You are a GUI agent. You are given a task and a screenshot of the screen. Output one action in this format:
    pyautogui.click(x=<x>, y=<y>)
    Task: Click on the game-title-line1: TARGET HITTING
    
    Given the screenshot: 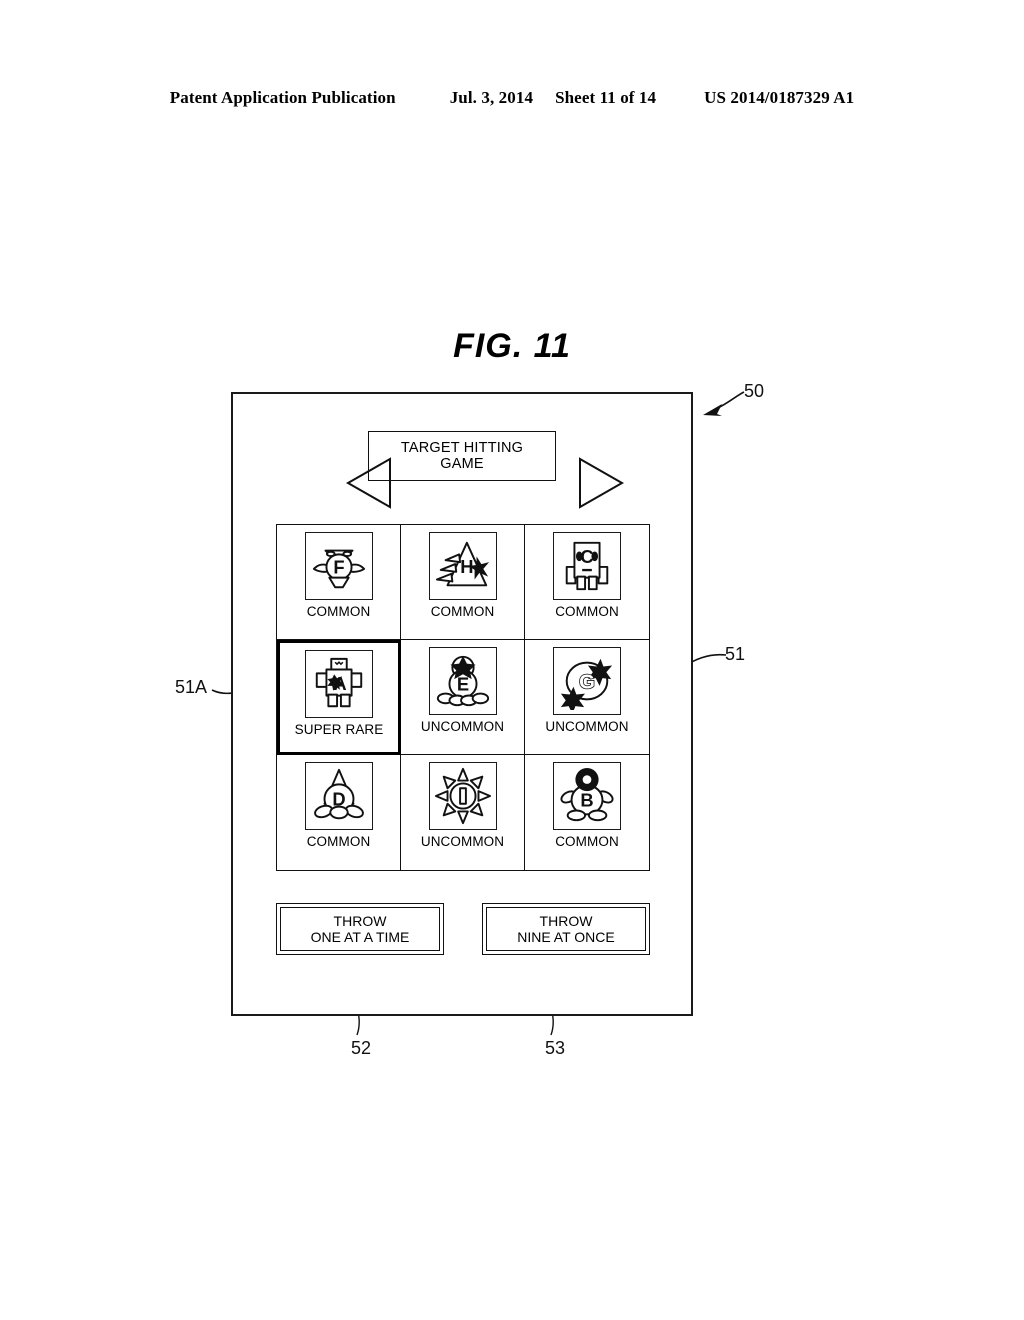 What is the action you would take?
    pyautogui.click(x=462, y=448)
    